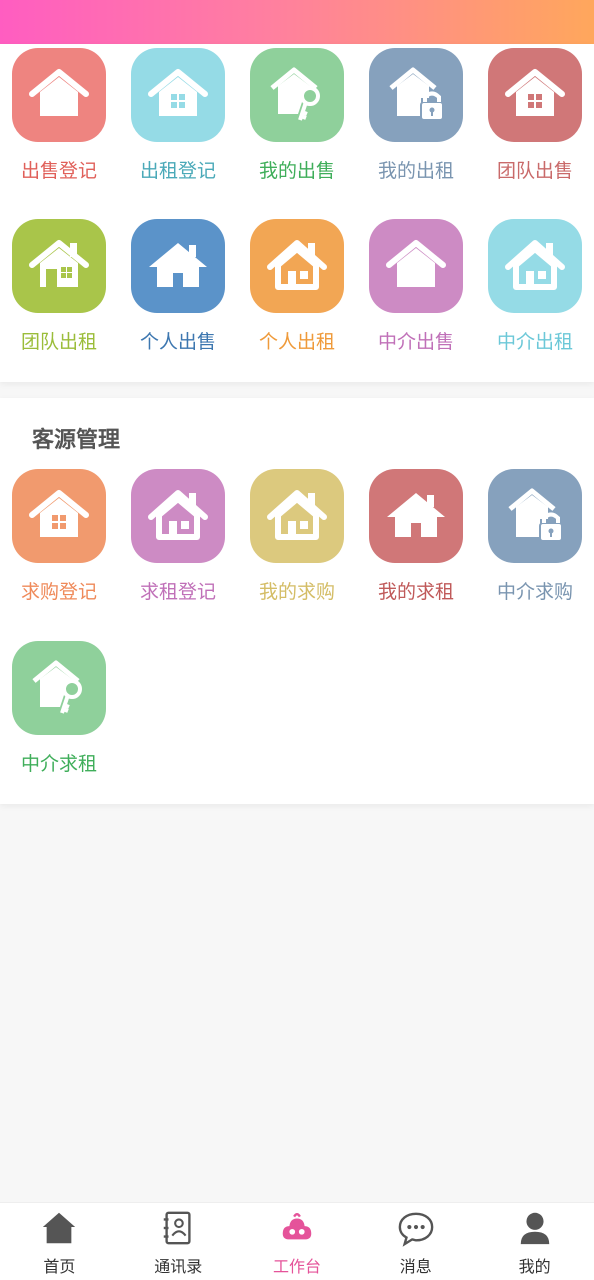 The image size is (594, 1280). Describe the element at coordinates (534, 1266) in the screenshot. I see `nav-label: 我的` at that location.